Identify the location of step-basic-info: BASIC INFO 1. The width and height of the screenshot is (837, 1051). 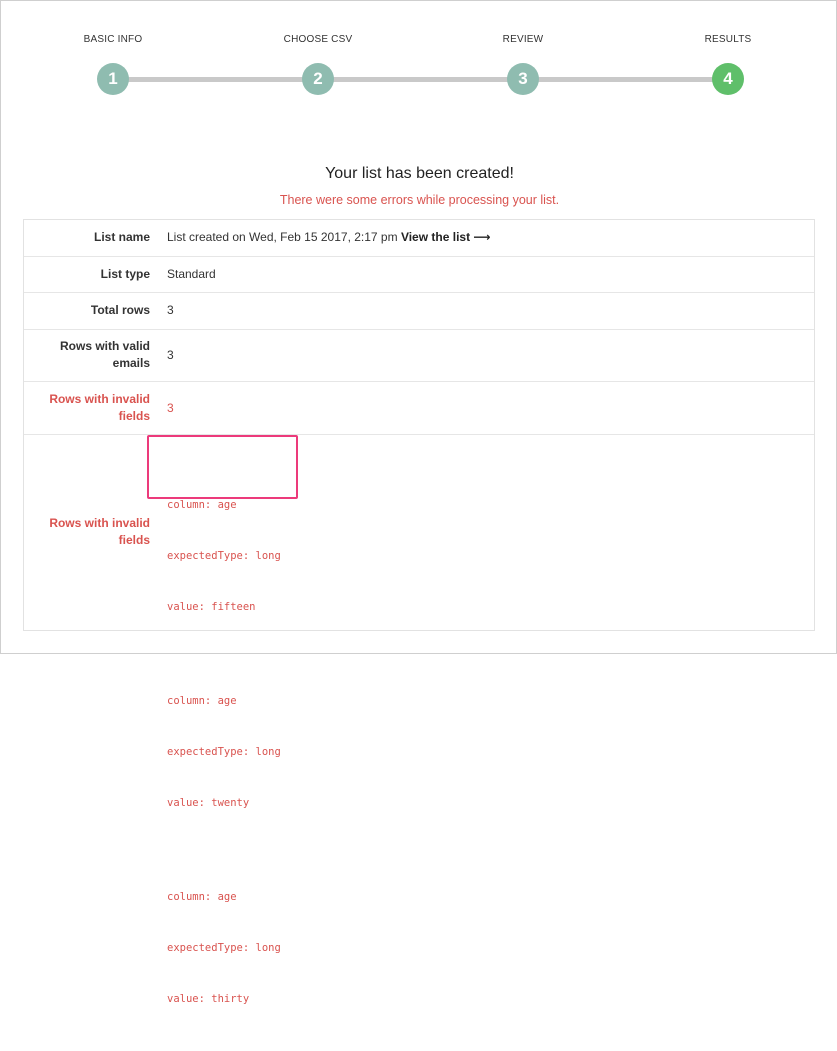
(113, 64).